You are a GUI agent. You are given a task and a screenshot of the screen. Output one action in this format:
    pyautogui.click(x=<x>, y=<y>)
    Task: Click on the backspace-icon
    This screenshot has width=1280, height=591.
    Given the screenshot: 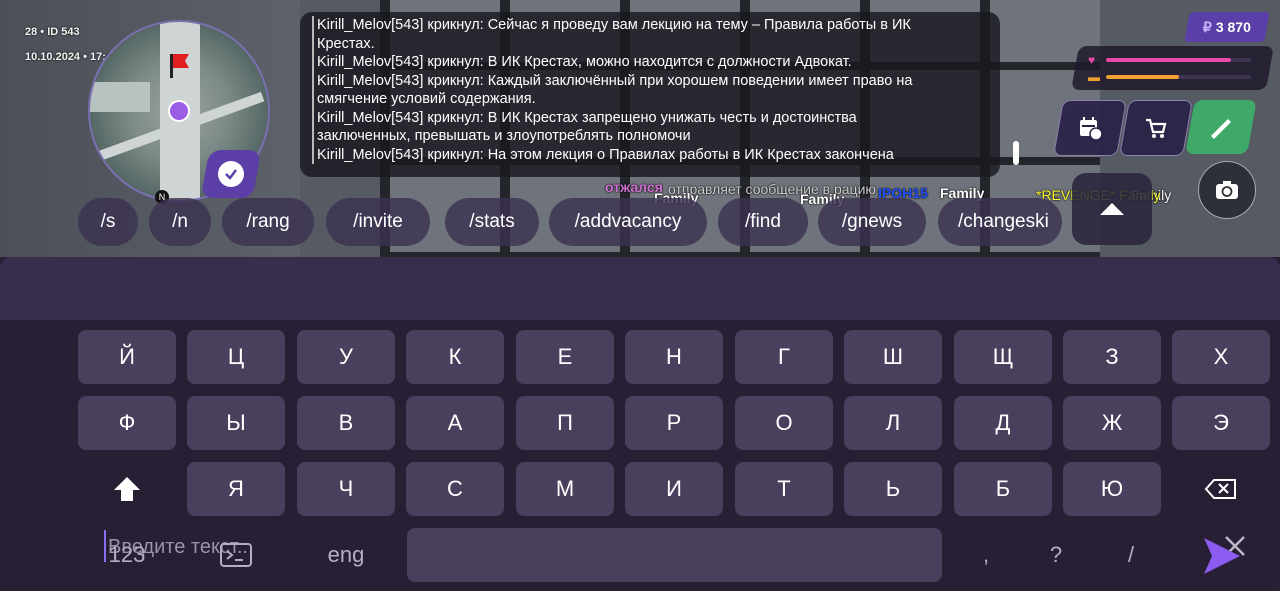 What is the action you would take?
    pyautogui.click(x=1220, y=489)
    